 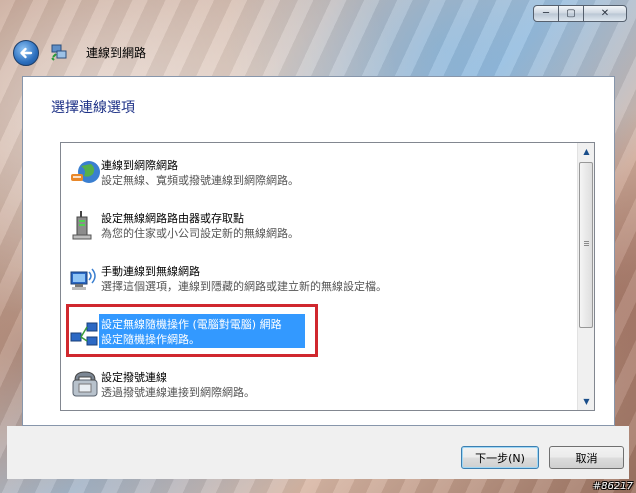 I want to click on vertical-scrollbar: ▲ ▼, so click(x=585, y=276).